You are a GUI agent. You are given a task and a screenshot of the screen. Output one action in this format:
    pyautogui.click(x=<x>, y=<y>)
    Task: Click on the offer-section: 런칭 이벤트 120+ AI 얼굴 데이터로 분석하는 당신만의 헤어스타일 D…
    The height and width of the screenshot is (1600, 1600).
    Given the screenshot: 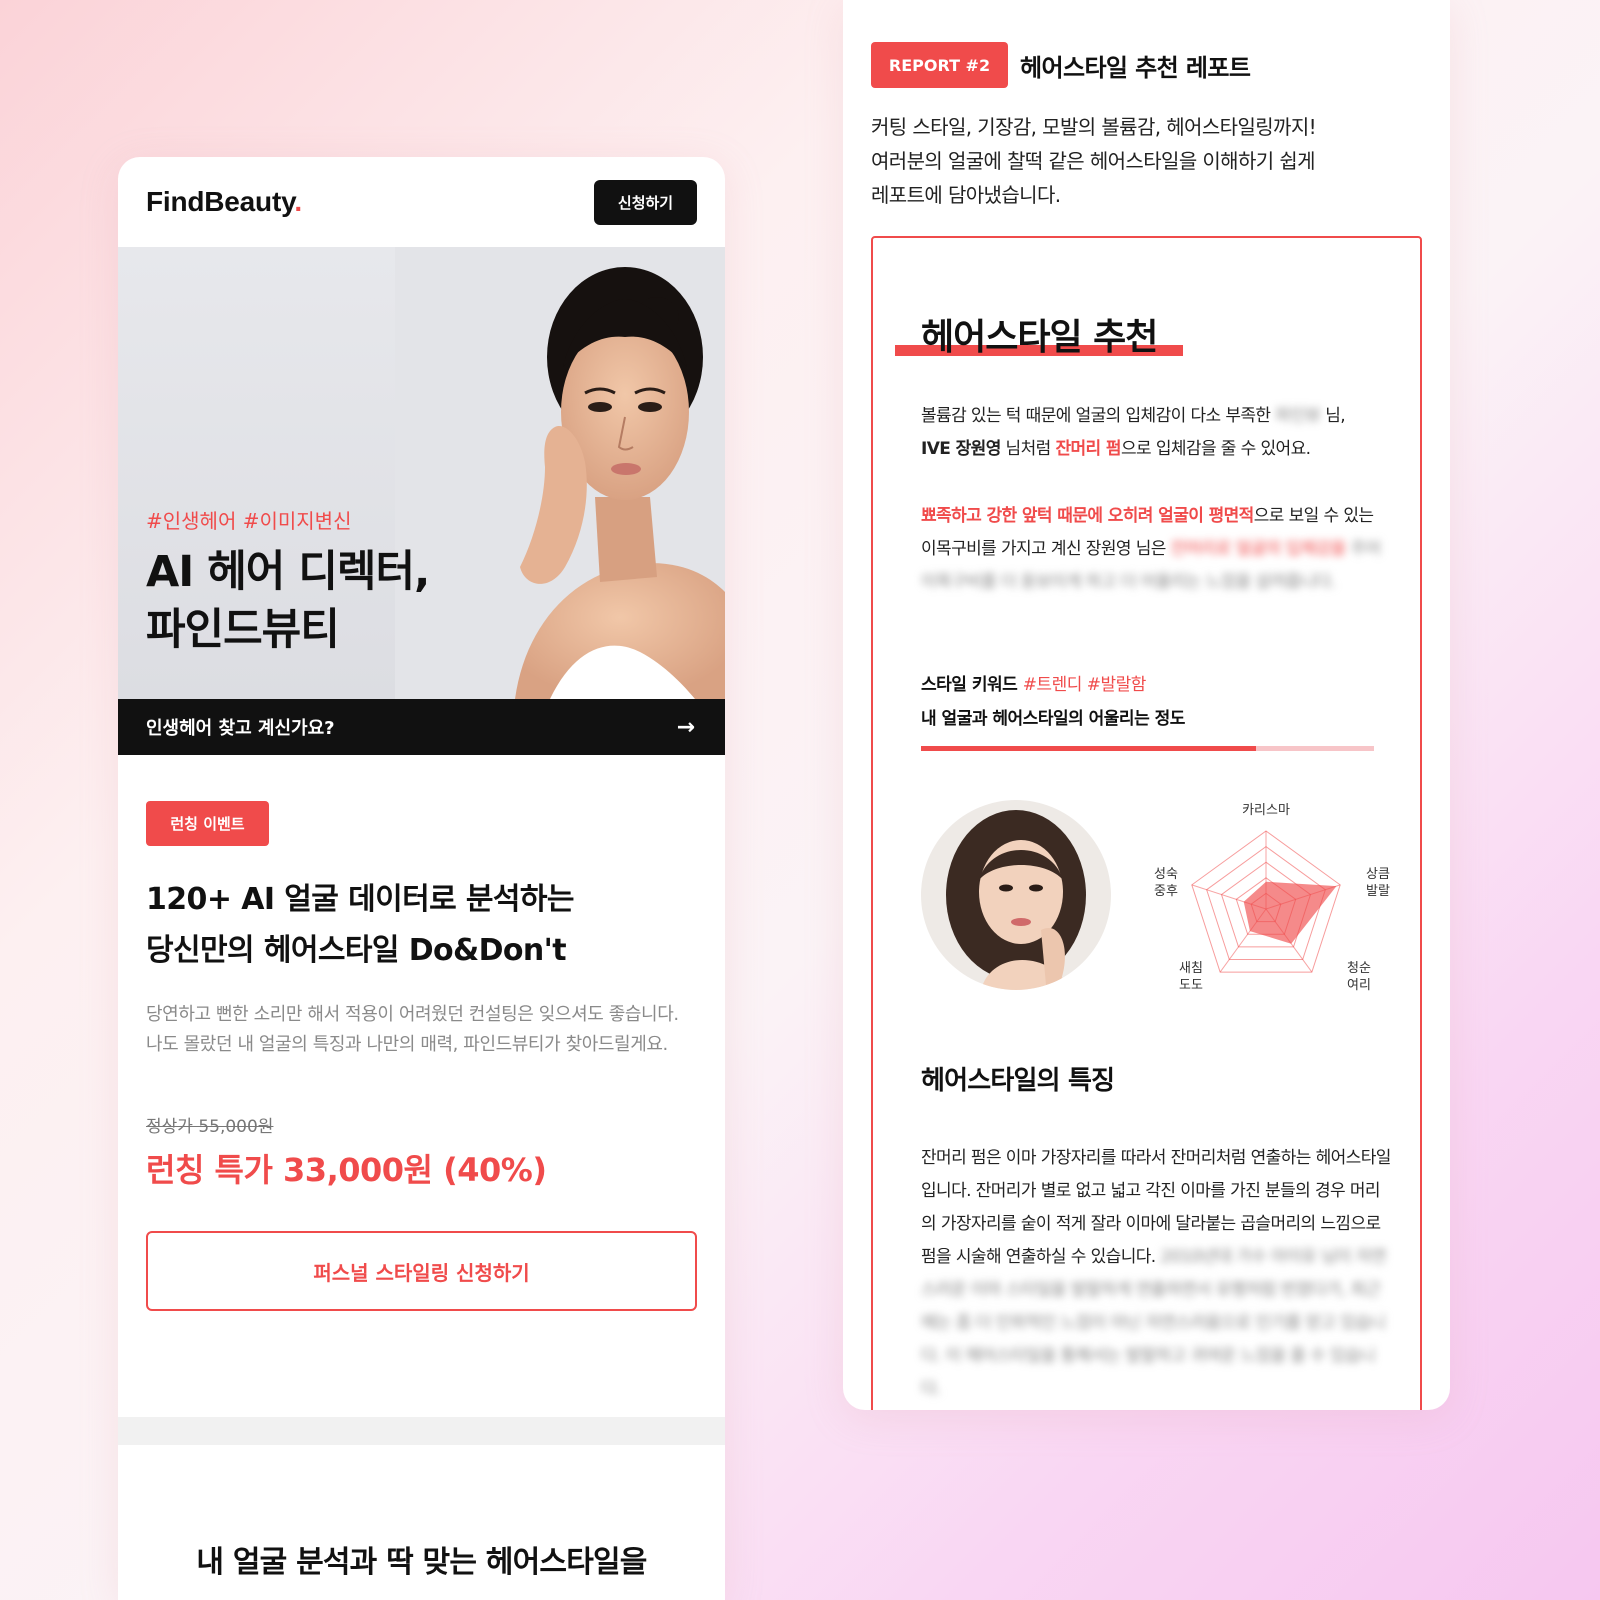 What is the action you would take?
    pyautogui.click(x=421, y=1033)
    